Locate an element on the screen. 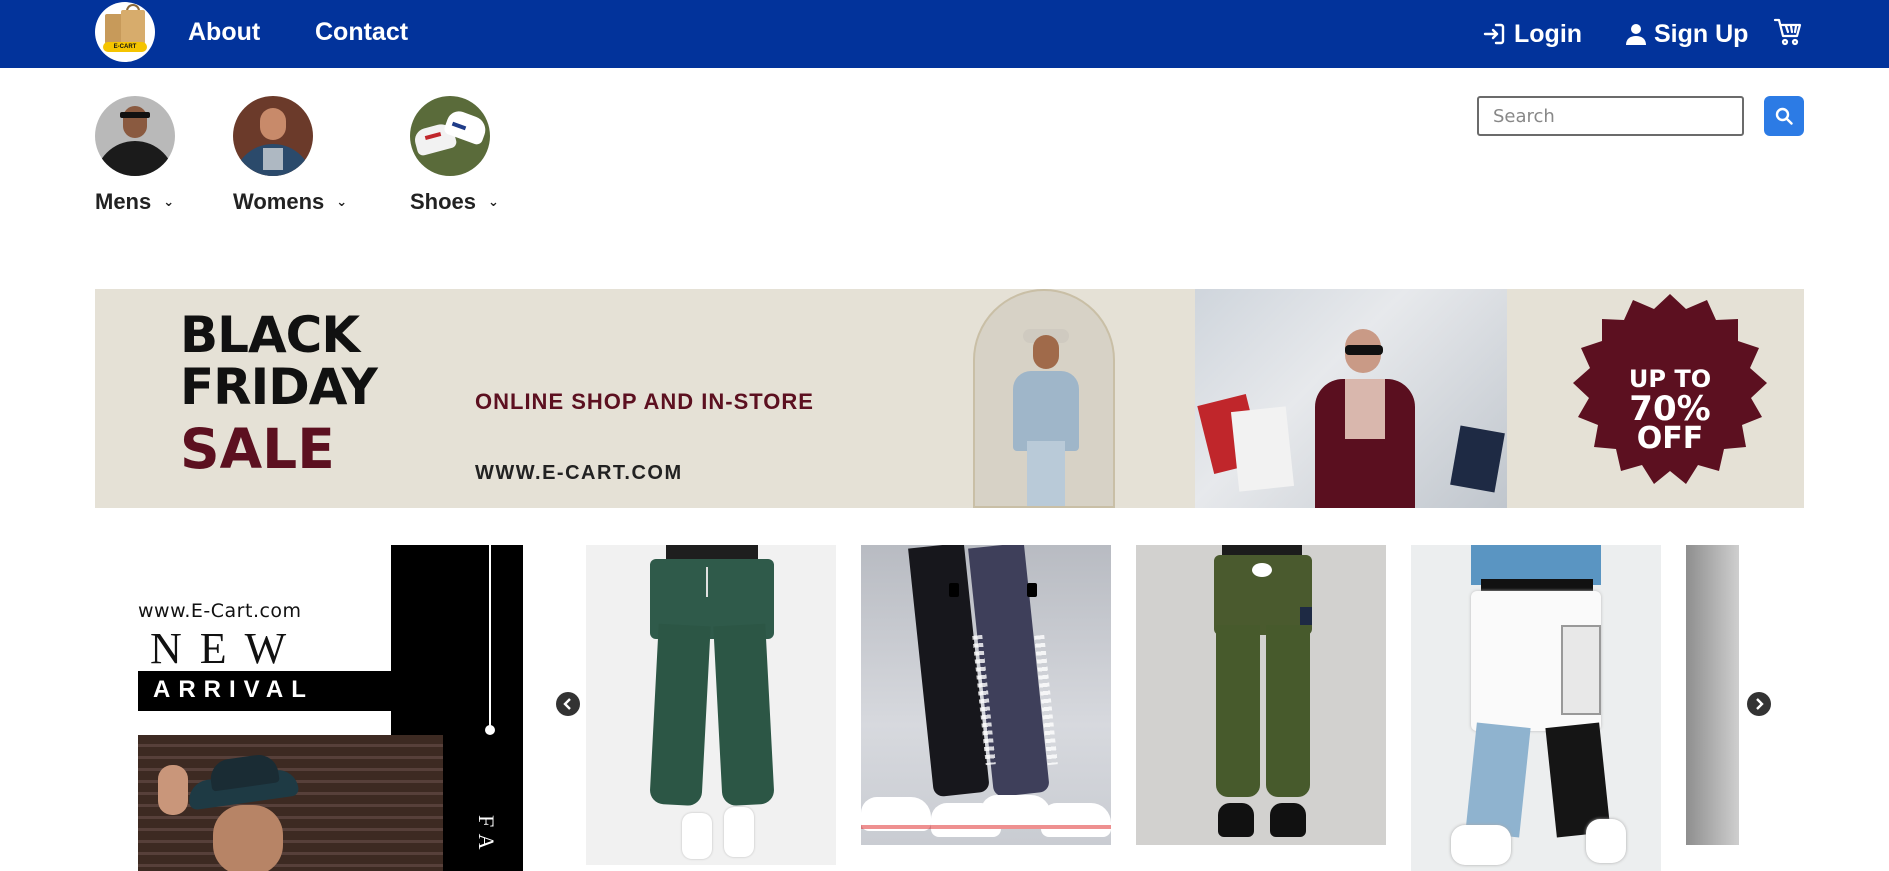 This screenshot has height=871, width=1889. promo-divider is located at coordinates (490, 637).